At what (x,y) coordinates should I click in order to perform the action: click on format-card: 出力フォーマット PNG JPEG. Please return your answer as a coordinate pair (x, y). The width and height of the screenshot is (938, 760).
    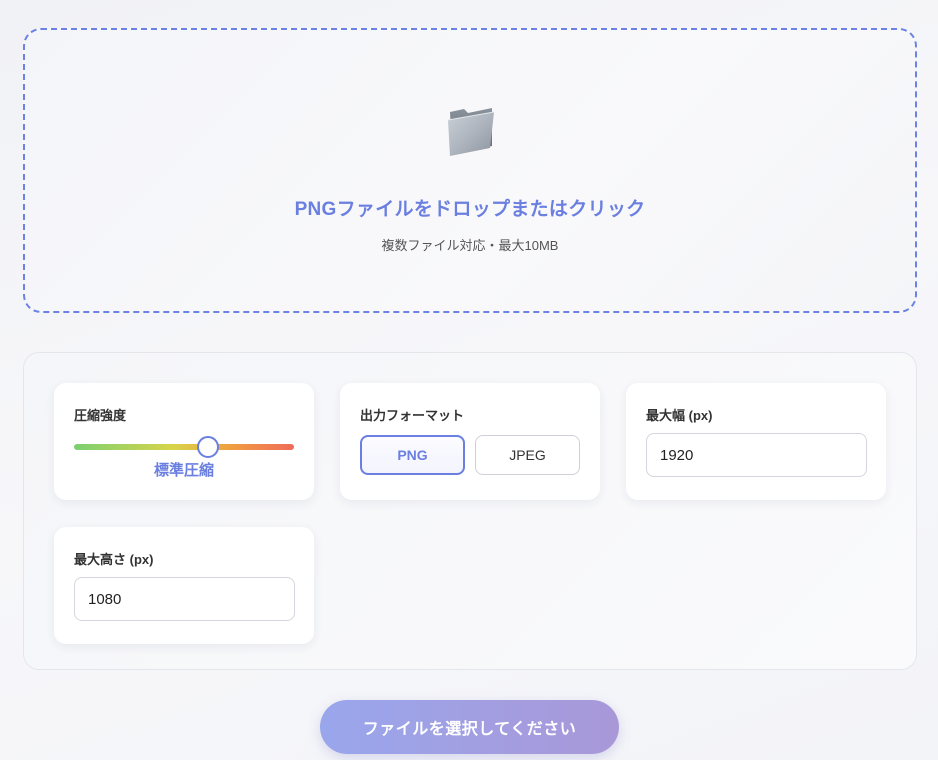
    Looking at the image, I should click on (470, 441).